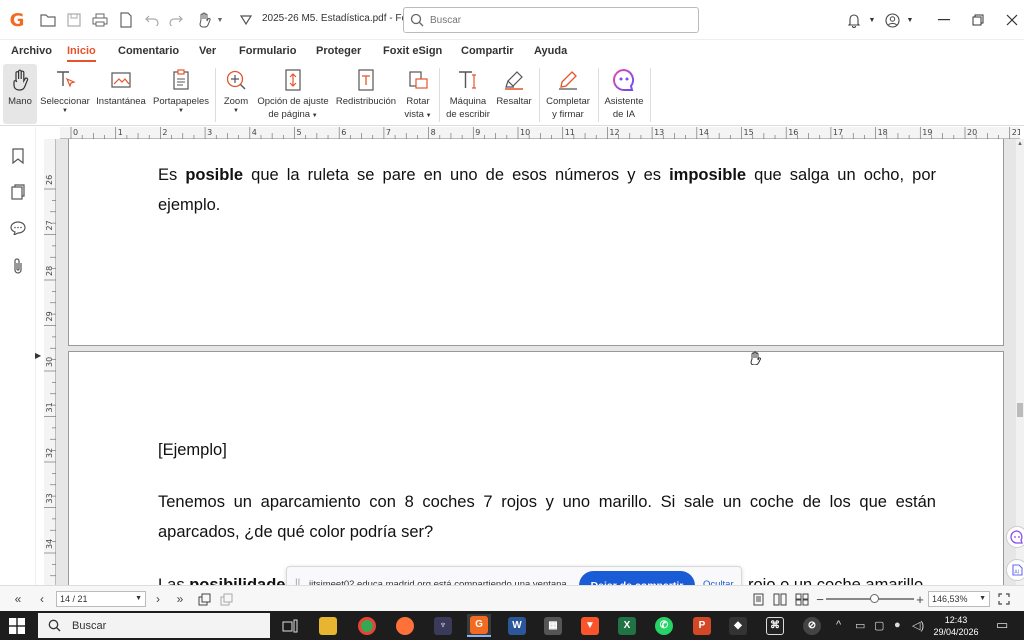  Describe the element at coordinates (1015, 570) in the screenshot. I see `ai-tools-float-icon: AI` at that location.